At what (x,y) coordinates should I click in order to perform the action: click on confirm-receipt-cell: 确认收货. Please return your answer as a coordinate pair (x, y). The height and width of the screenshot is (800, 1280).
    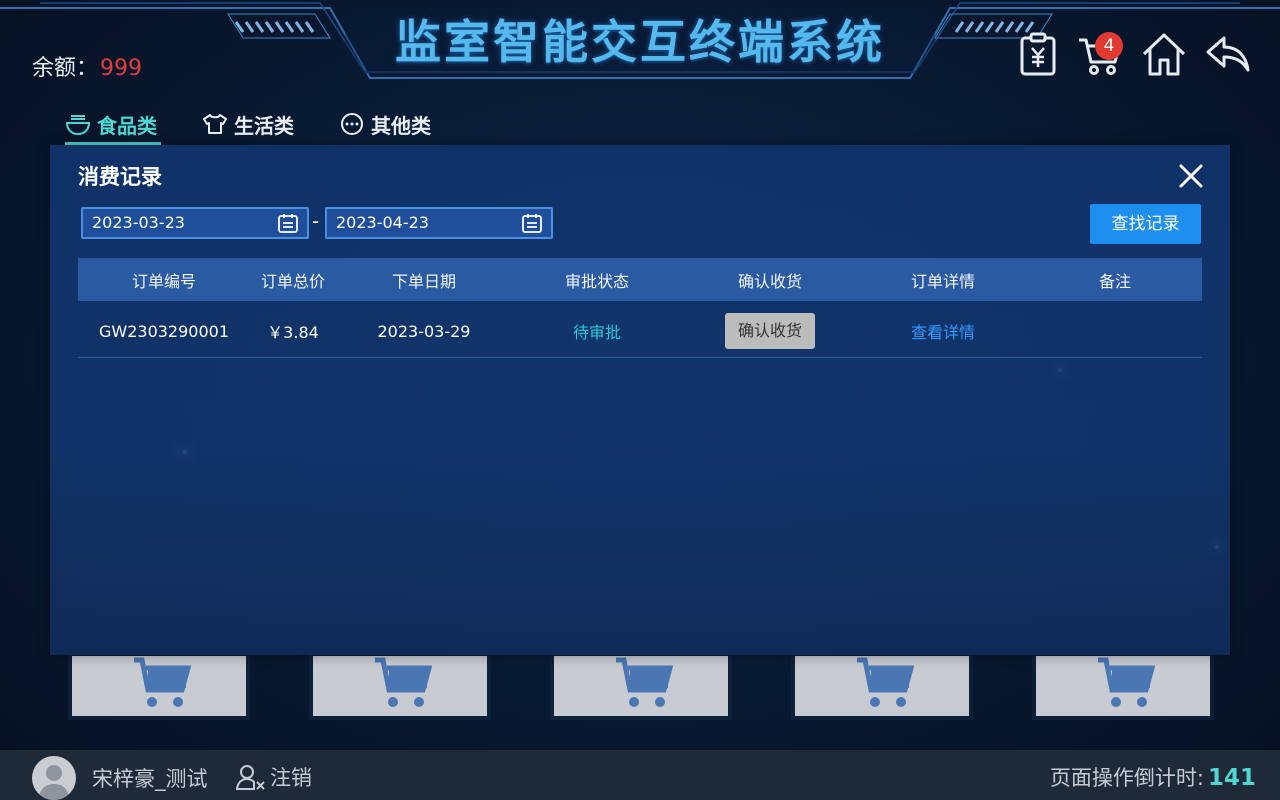
    Looking at the image, I should click on (770, 331).